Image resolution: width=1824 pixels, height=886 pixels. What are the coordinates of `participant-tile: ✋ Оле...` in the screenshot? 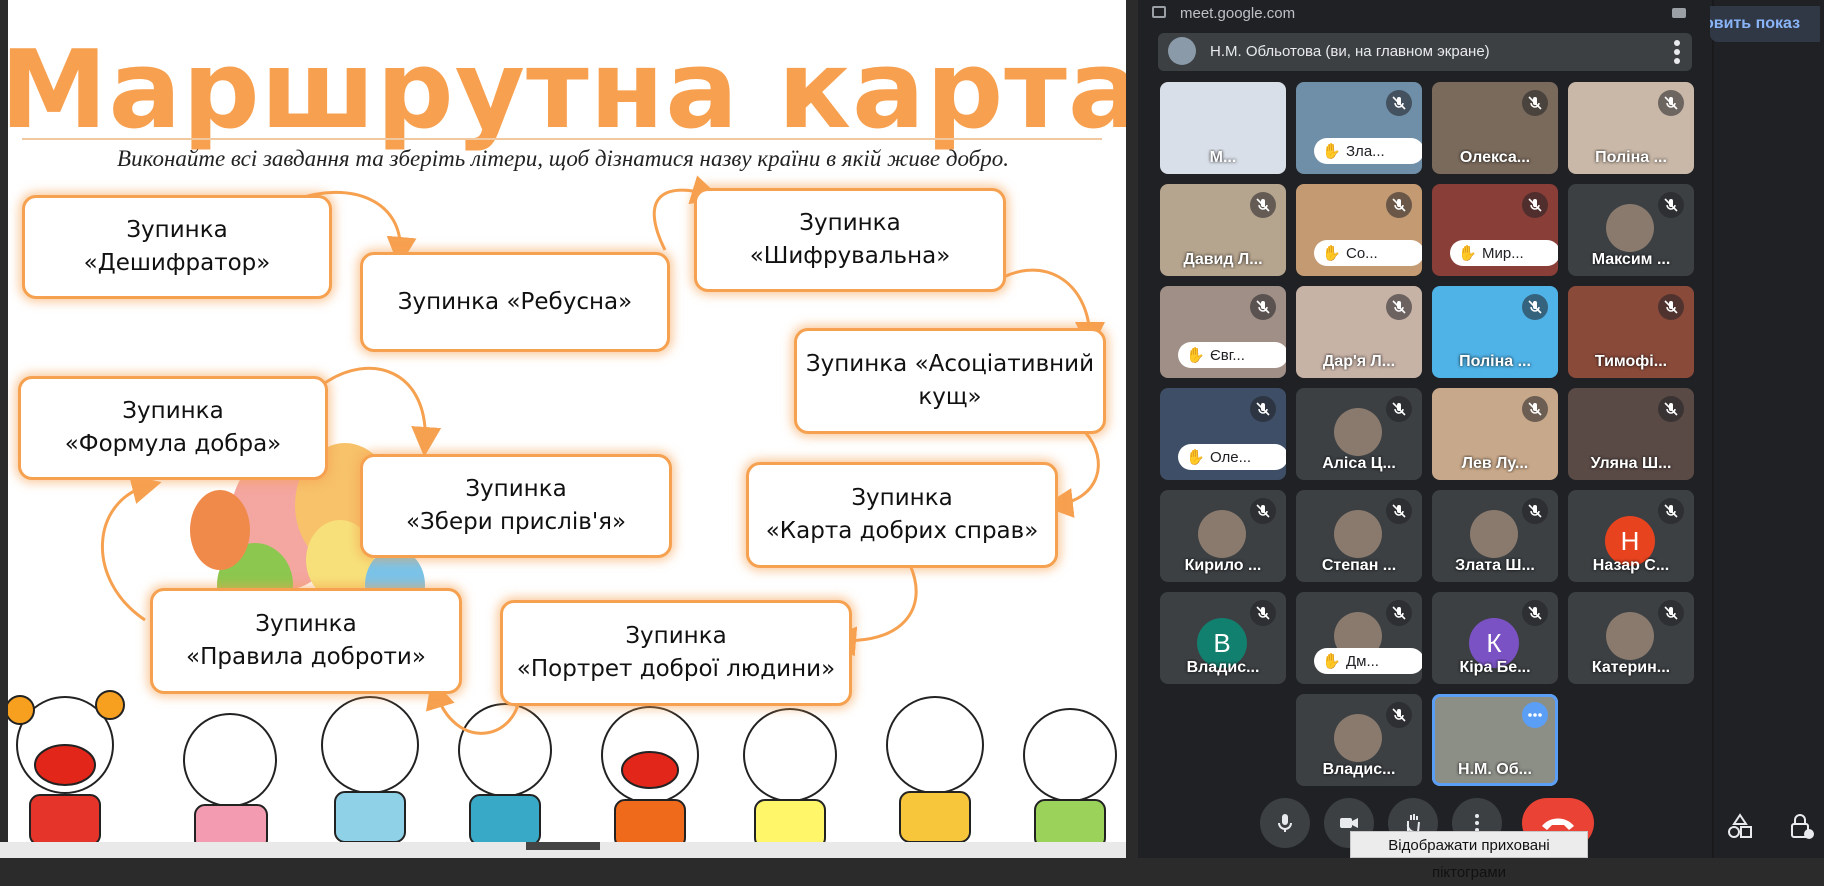 It's located at (1223, 434).